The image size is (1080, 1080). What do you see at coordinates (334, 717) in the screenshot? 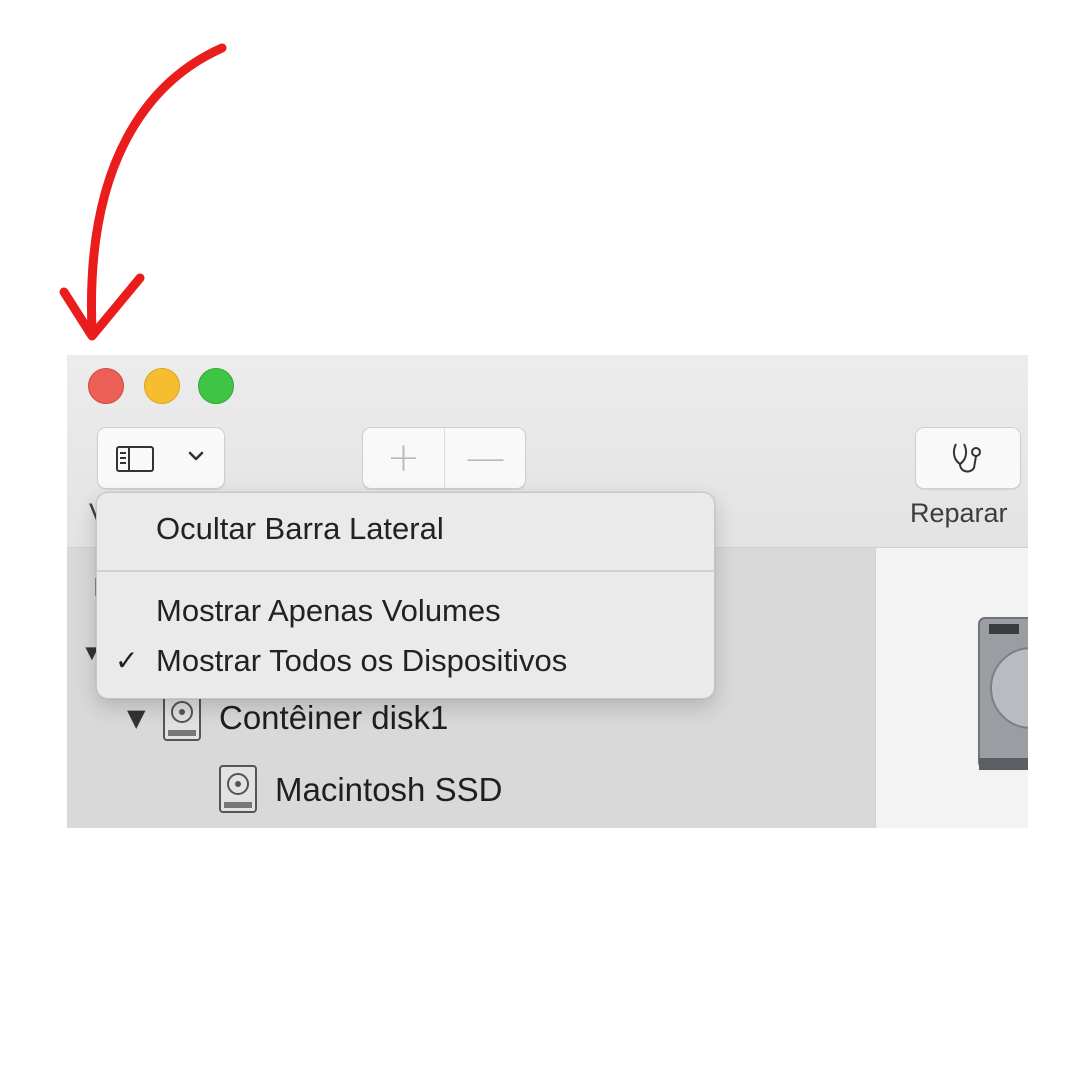
I see `sidebar-item-label: Contêiner disk1` at bounding box center [334, 717].